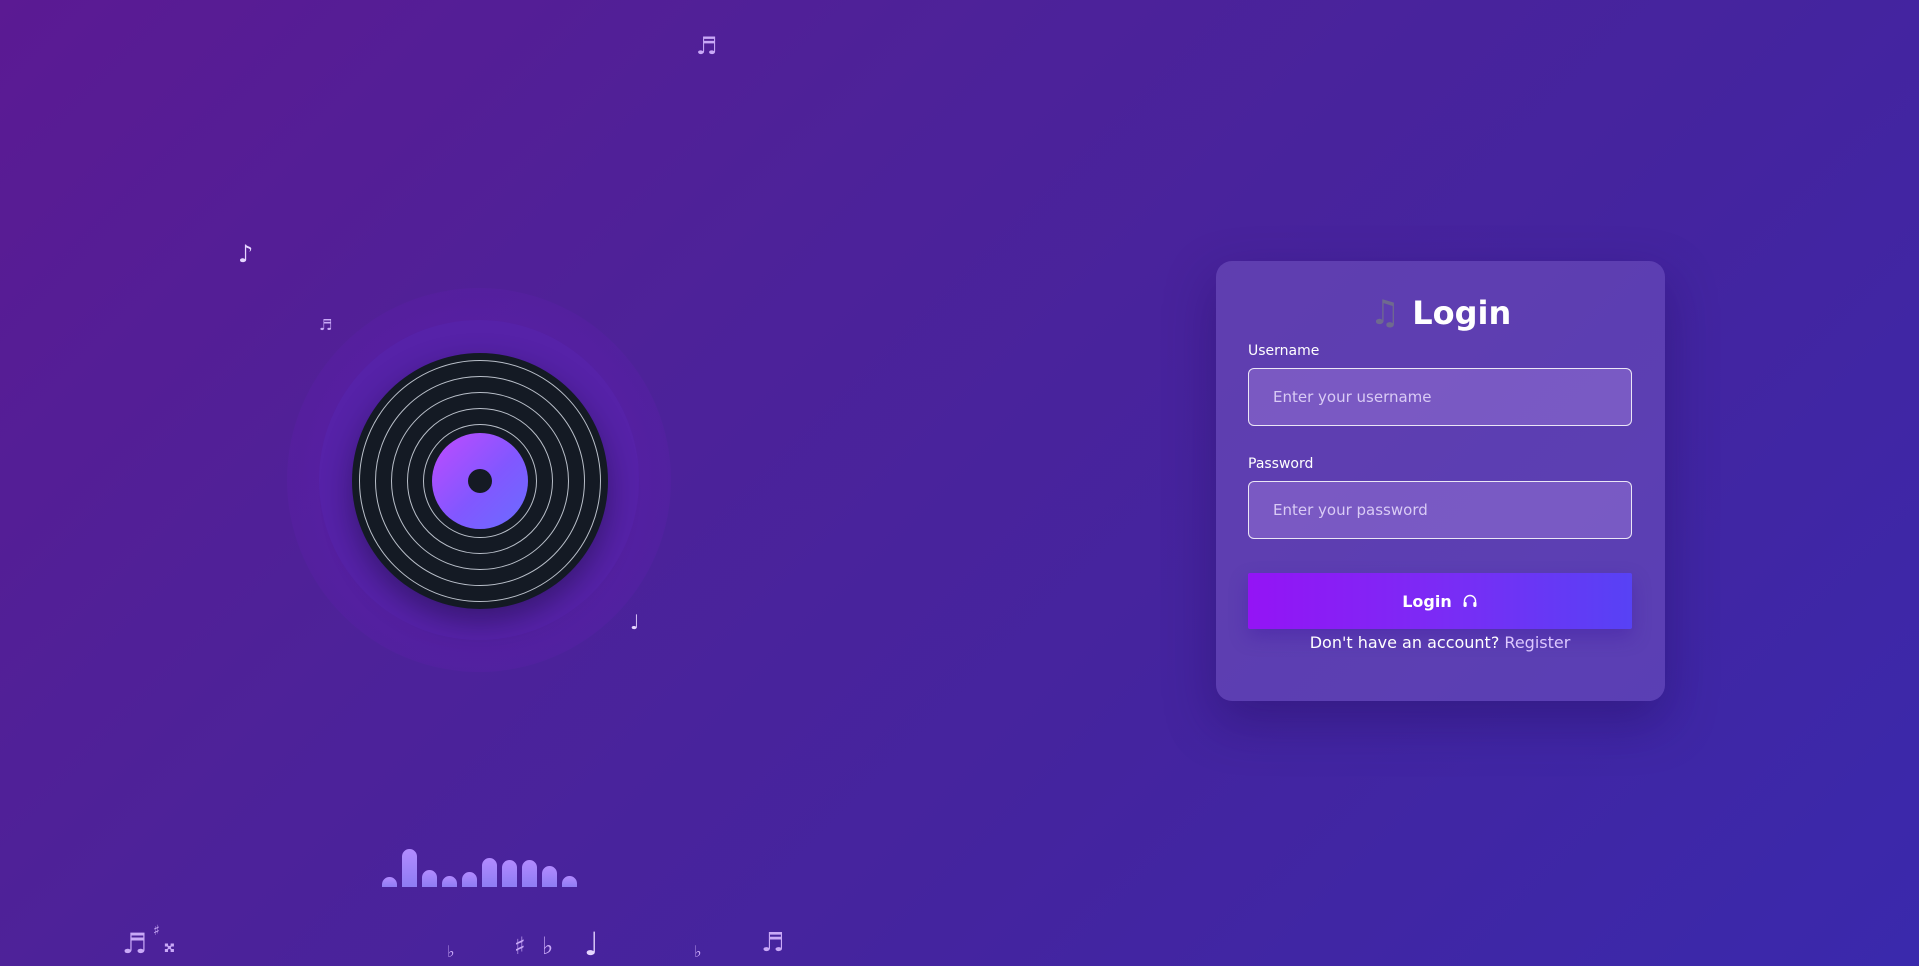  What do you see at coordinates (1427, 601) in the screenshot?
I see `login-button-label: Login` at bounding box center [1427, 601].